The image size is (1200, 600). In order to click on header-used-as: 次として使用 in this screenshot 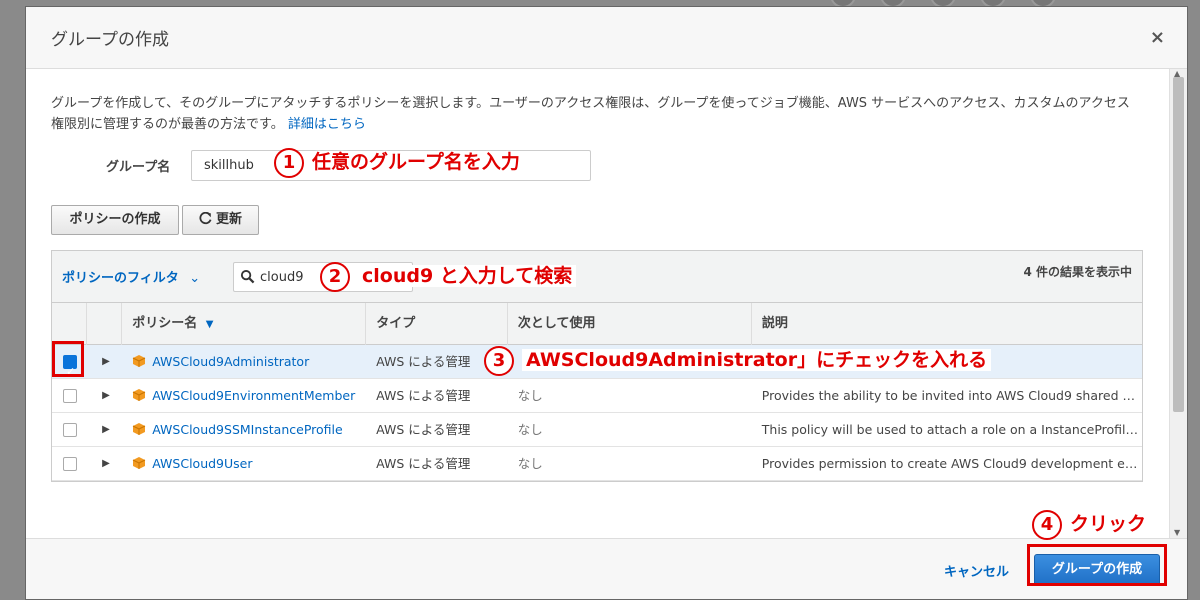, I will do `click(630, 324)`.